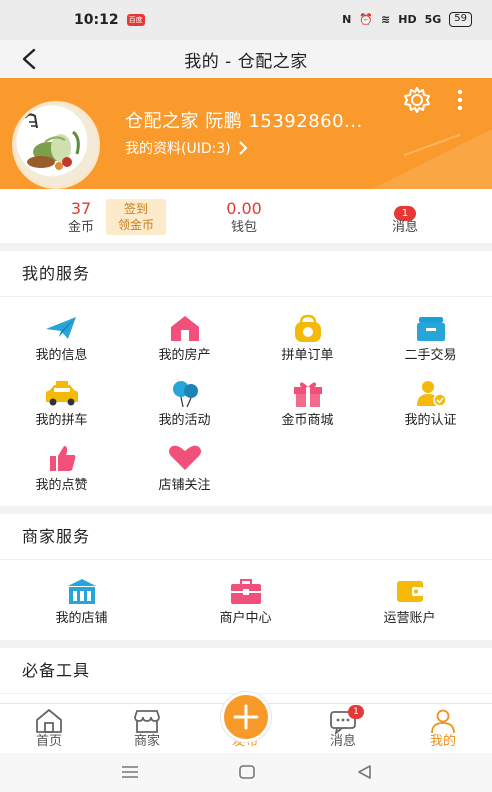 The image size is (492, 792). I want to click on balloon-icon, so click(185, 394).